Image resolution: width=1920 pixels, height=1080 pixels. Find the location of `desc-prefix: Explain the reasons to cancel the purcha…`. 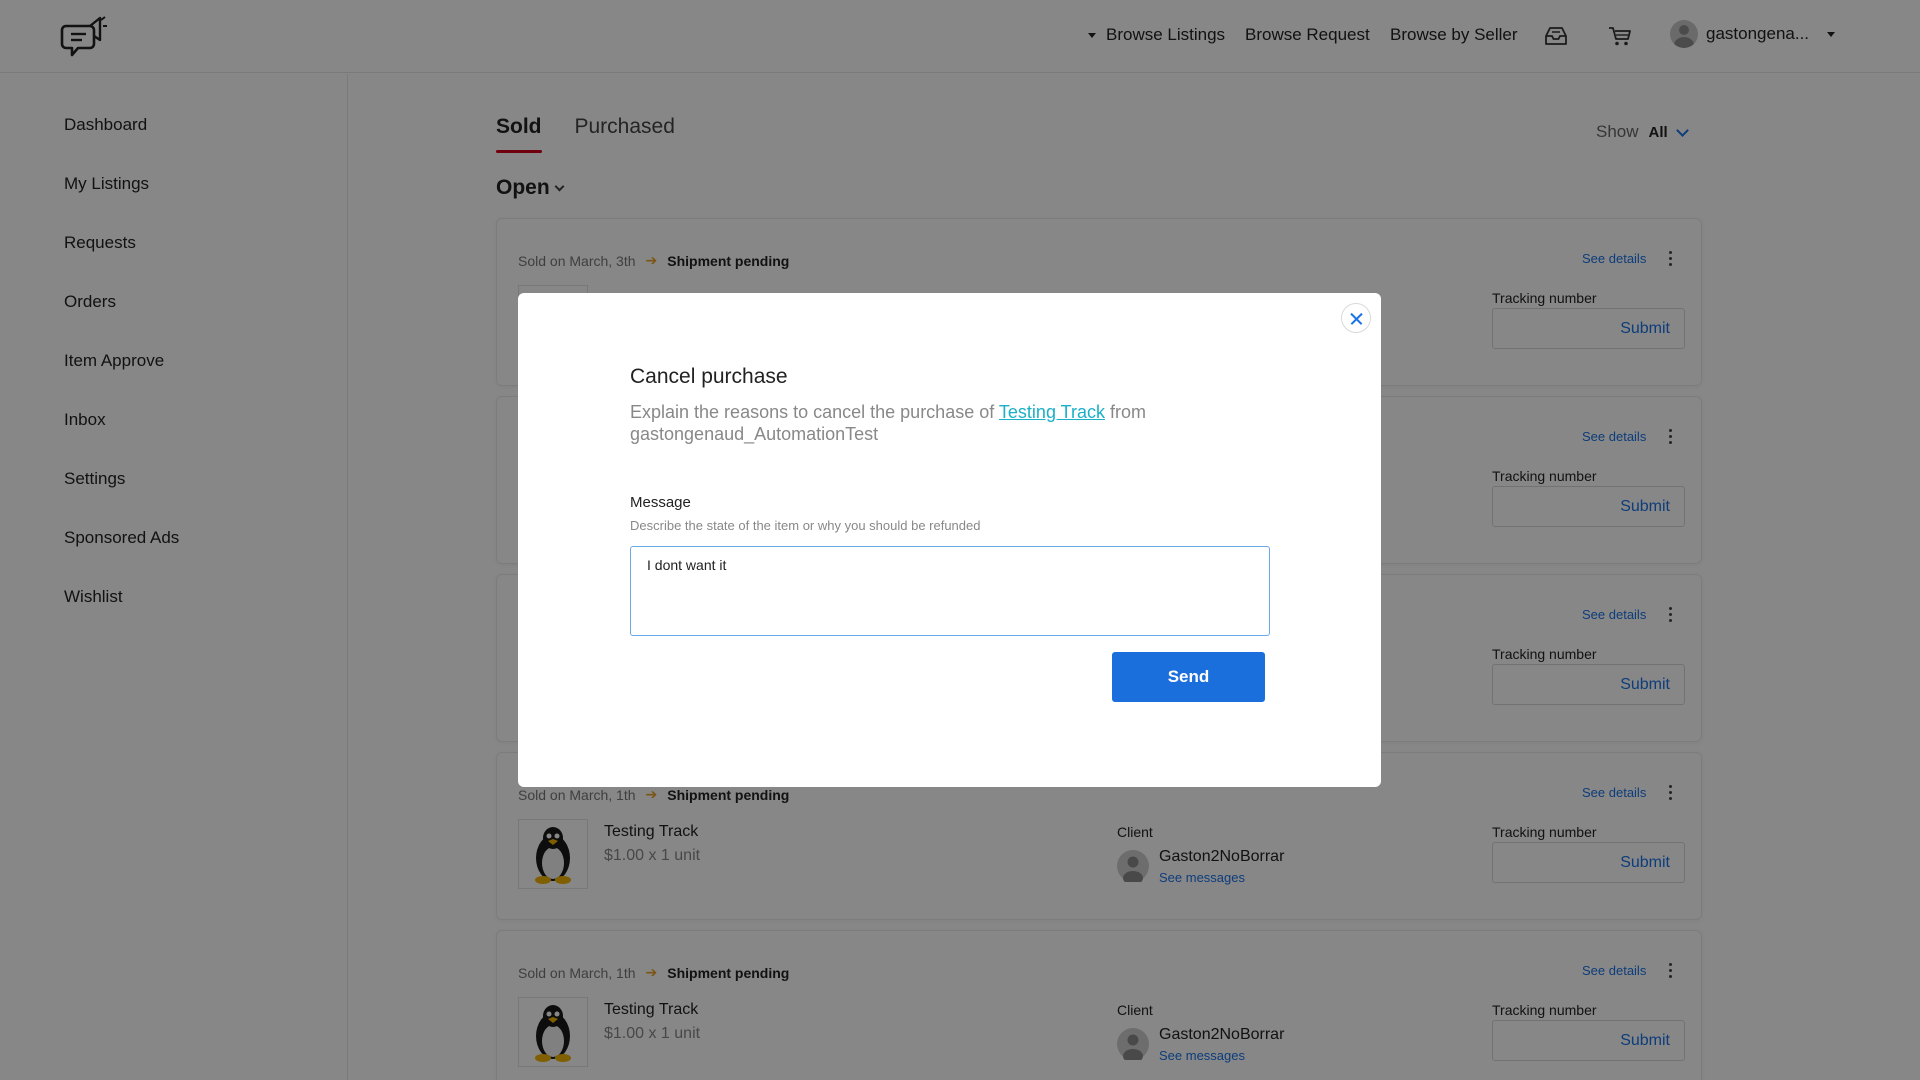

desc-prefix: Explain the reasons to cancel the purcha… is located at coordinates (812, 412).